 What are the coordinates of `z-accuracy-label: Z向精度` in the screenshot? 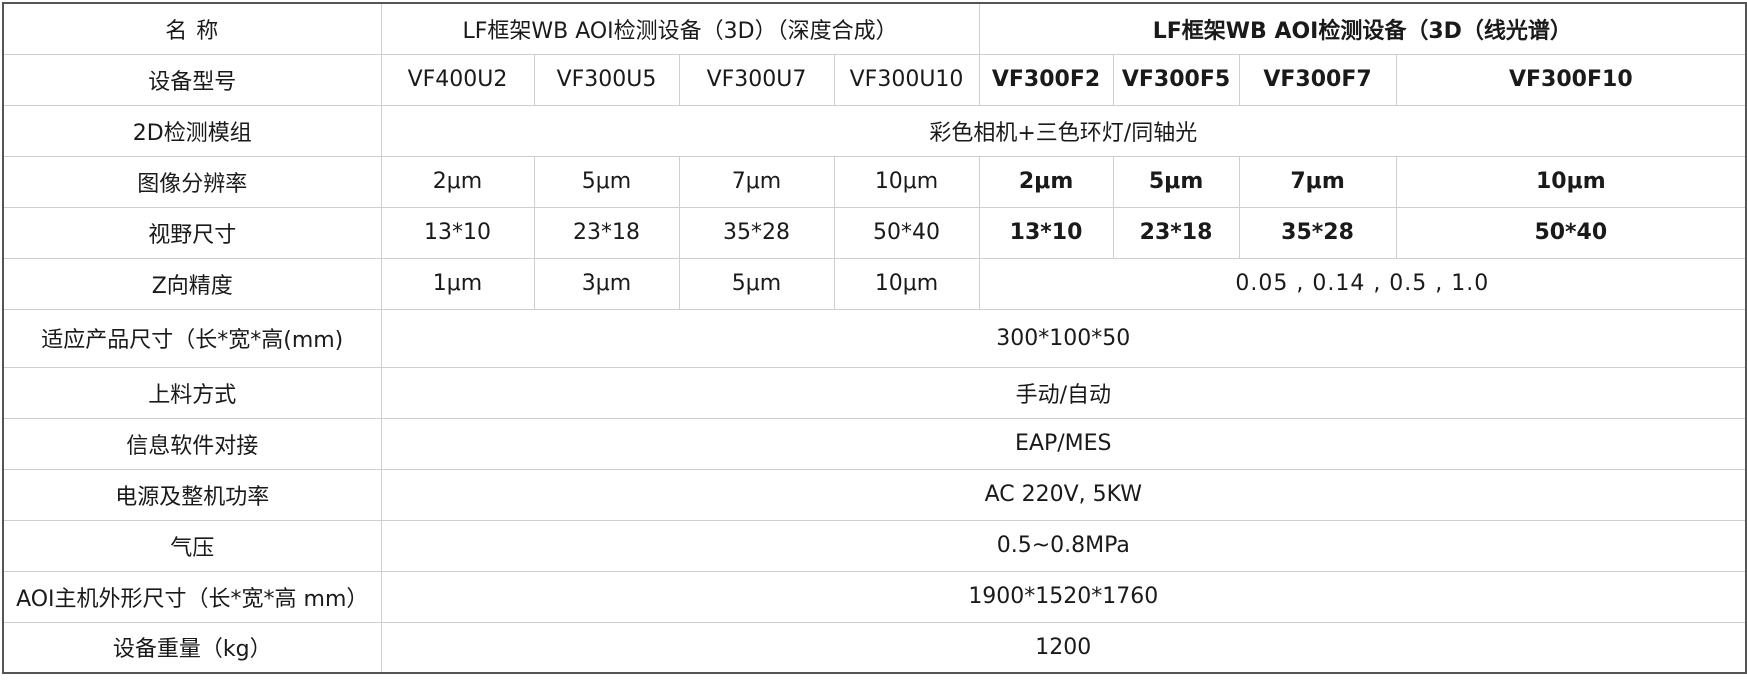 It's located at (192, 283).